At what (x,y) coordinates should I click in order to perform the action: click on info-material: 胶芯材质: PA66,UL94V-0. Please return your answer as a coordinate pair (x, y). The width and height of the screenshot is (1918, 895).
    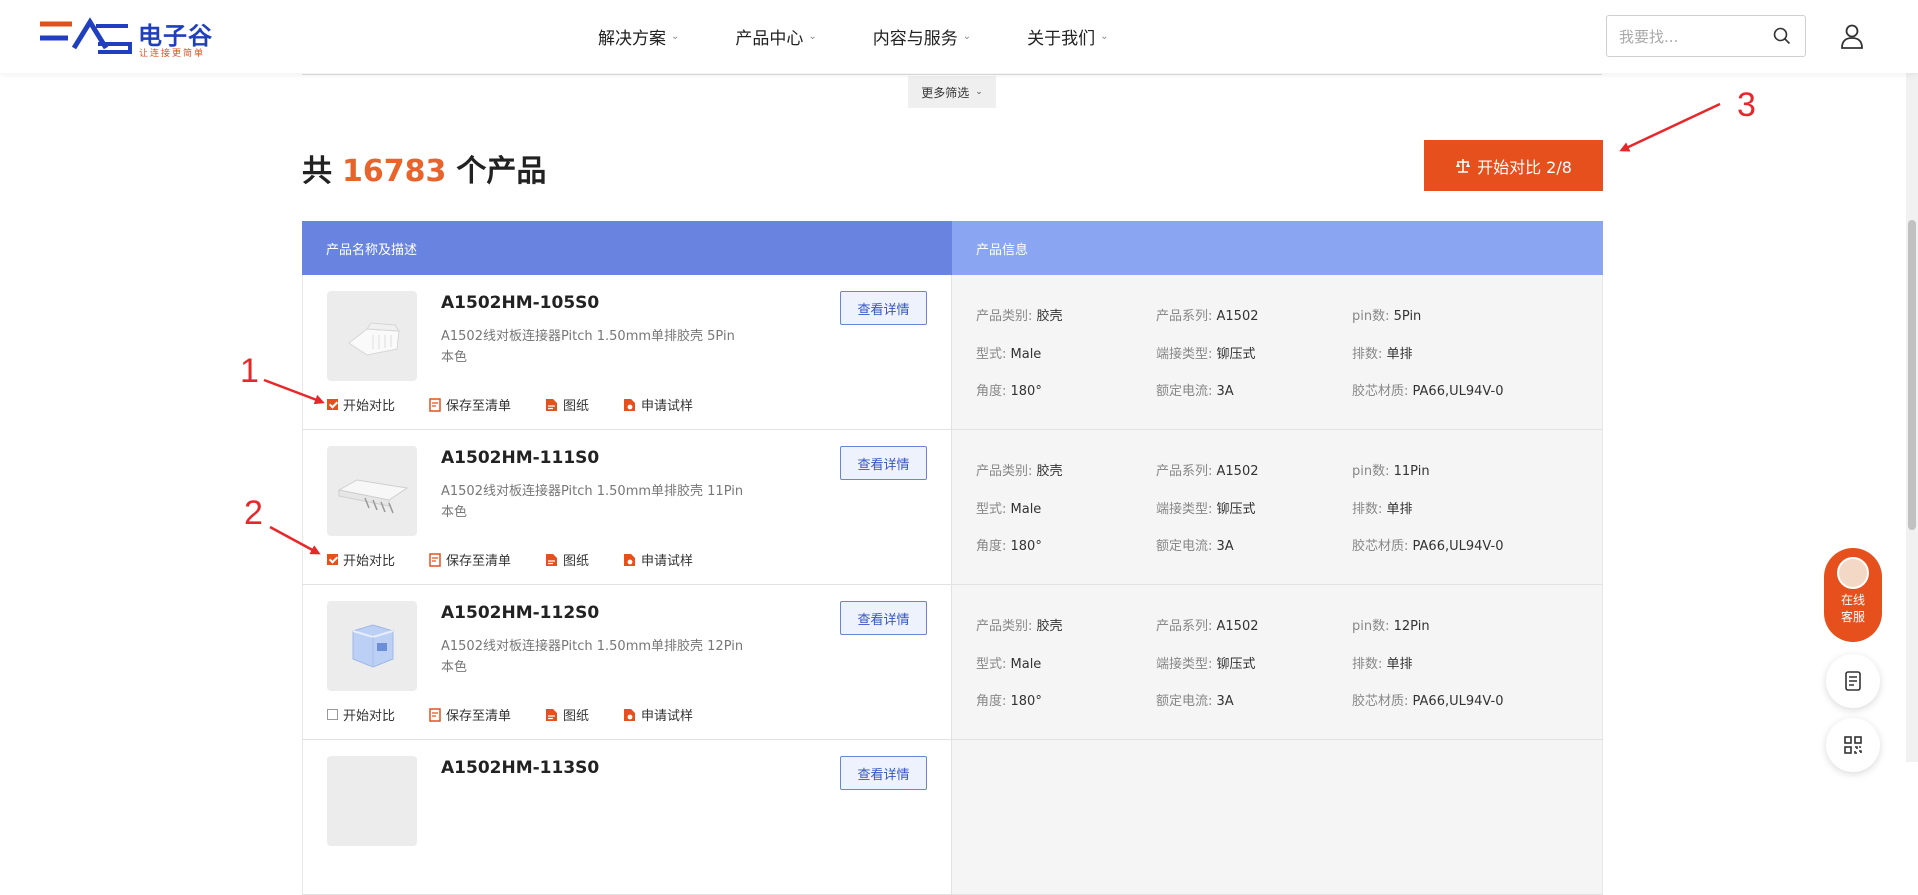
    Looking at the image, I should click on (1428, 391).